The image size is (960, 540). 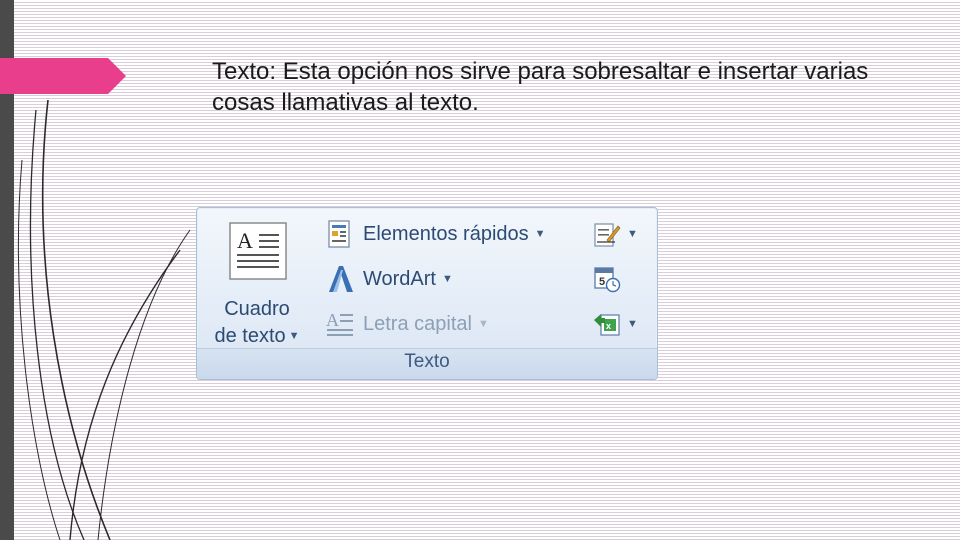 I want to click on linea-de-firma-button: ▼, so click(x=617, y=234).